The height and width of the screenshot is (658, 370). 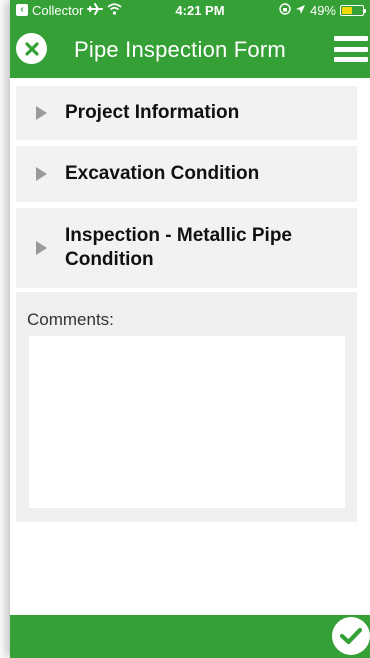 What do you see at coordinates (190, 636) in the screenshot?
I see `footer-bar` at bounding box center [190, 636].